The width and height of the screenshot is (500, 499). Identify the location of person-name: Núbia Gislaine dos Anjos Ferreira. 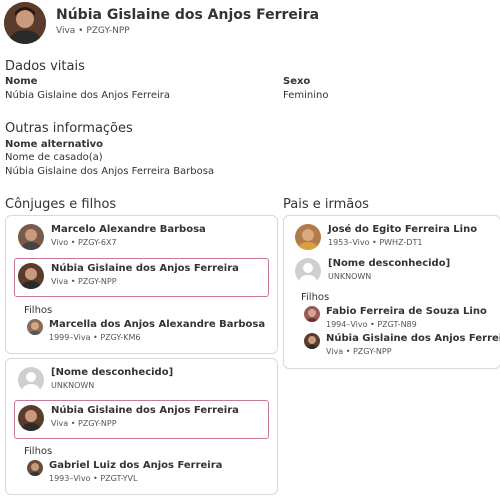
(188, 15).